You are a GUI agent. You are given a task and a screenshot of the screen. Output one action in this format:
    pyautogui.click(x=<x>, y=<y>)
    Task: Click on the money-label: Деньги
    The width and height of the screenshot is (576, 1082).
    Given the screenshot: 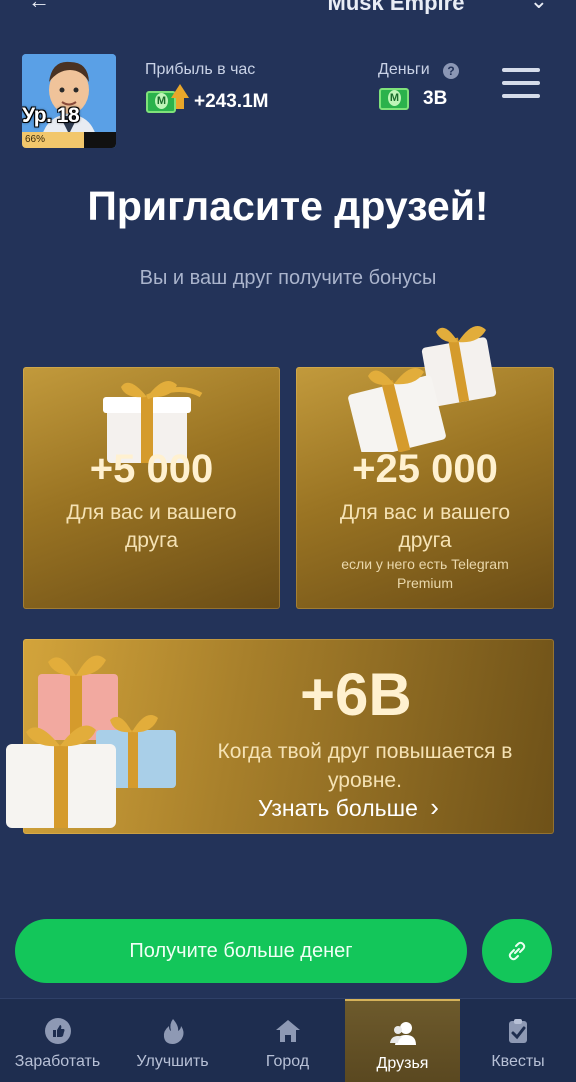 What is the action you would take?
    pyautogui.click(x=404, y=69)
    